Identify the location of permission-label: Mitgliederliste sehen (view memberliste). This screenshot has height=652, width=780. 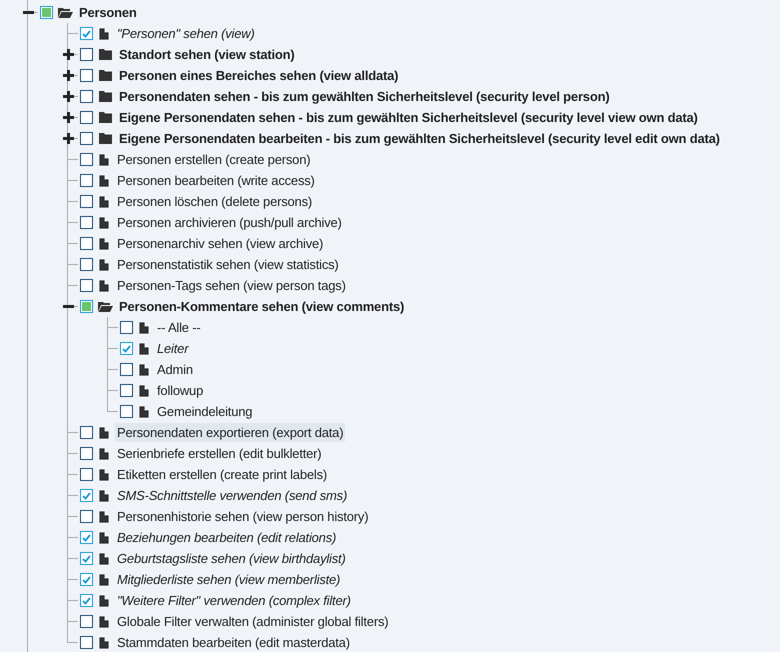
(228, 579).